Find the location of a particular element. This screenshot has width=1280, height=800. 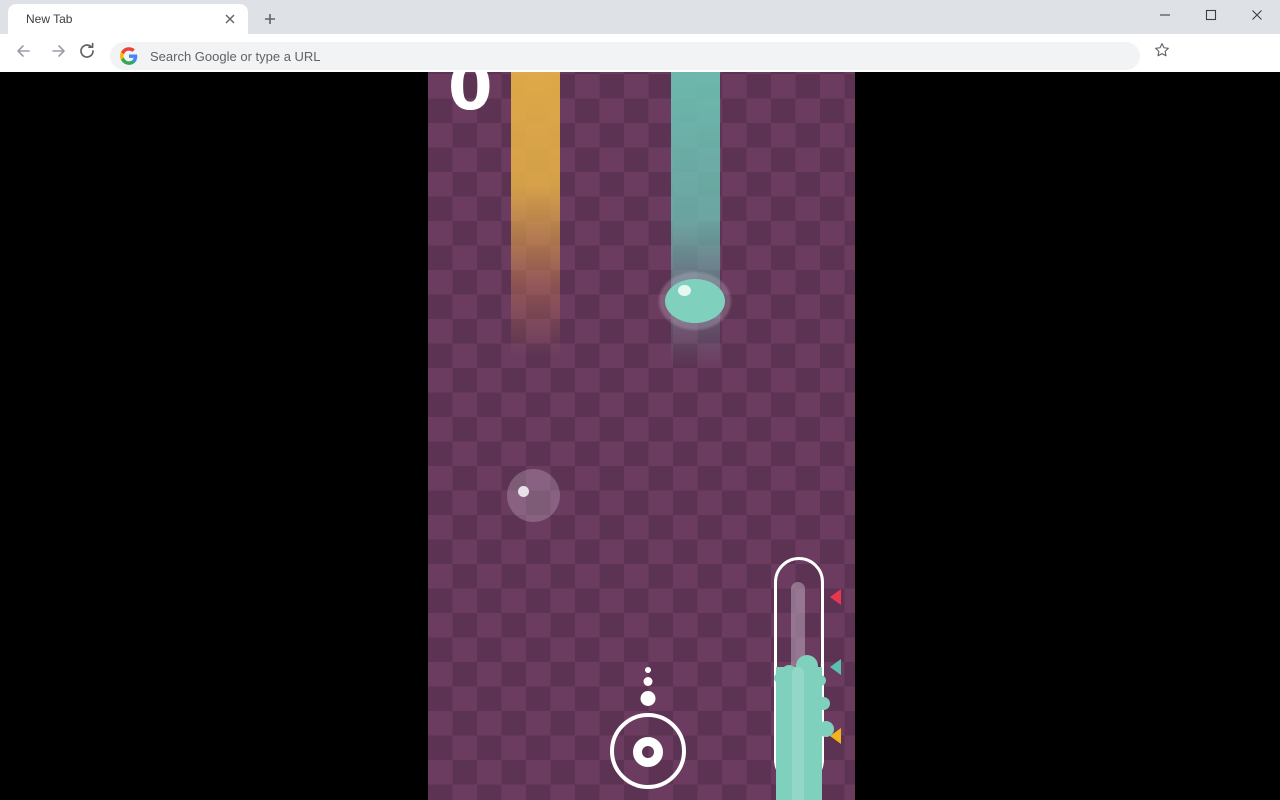

teal-ball is located at coordinates (695, 301).